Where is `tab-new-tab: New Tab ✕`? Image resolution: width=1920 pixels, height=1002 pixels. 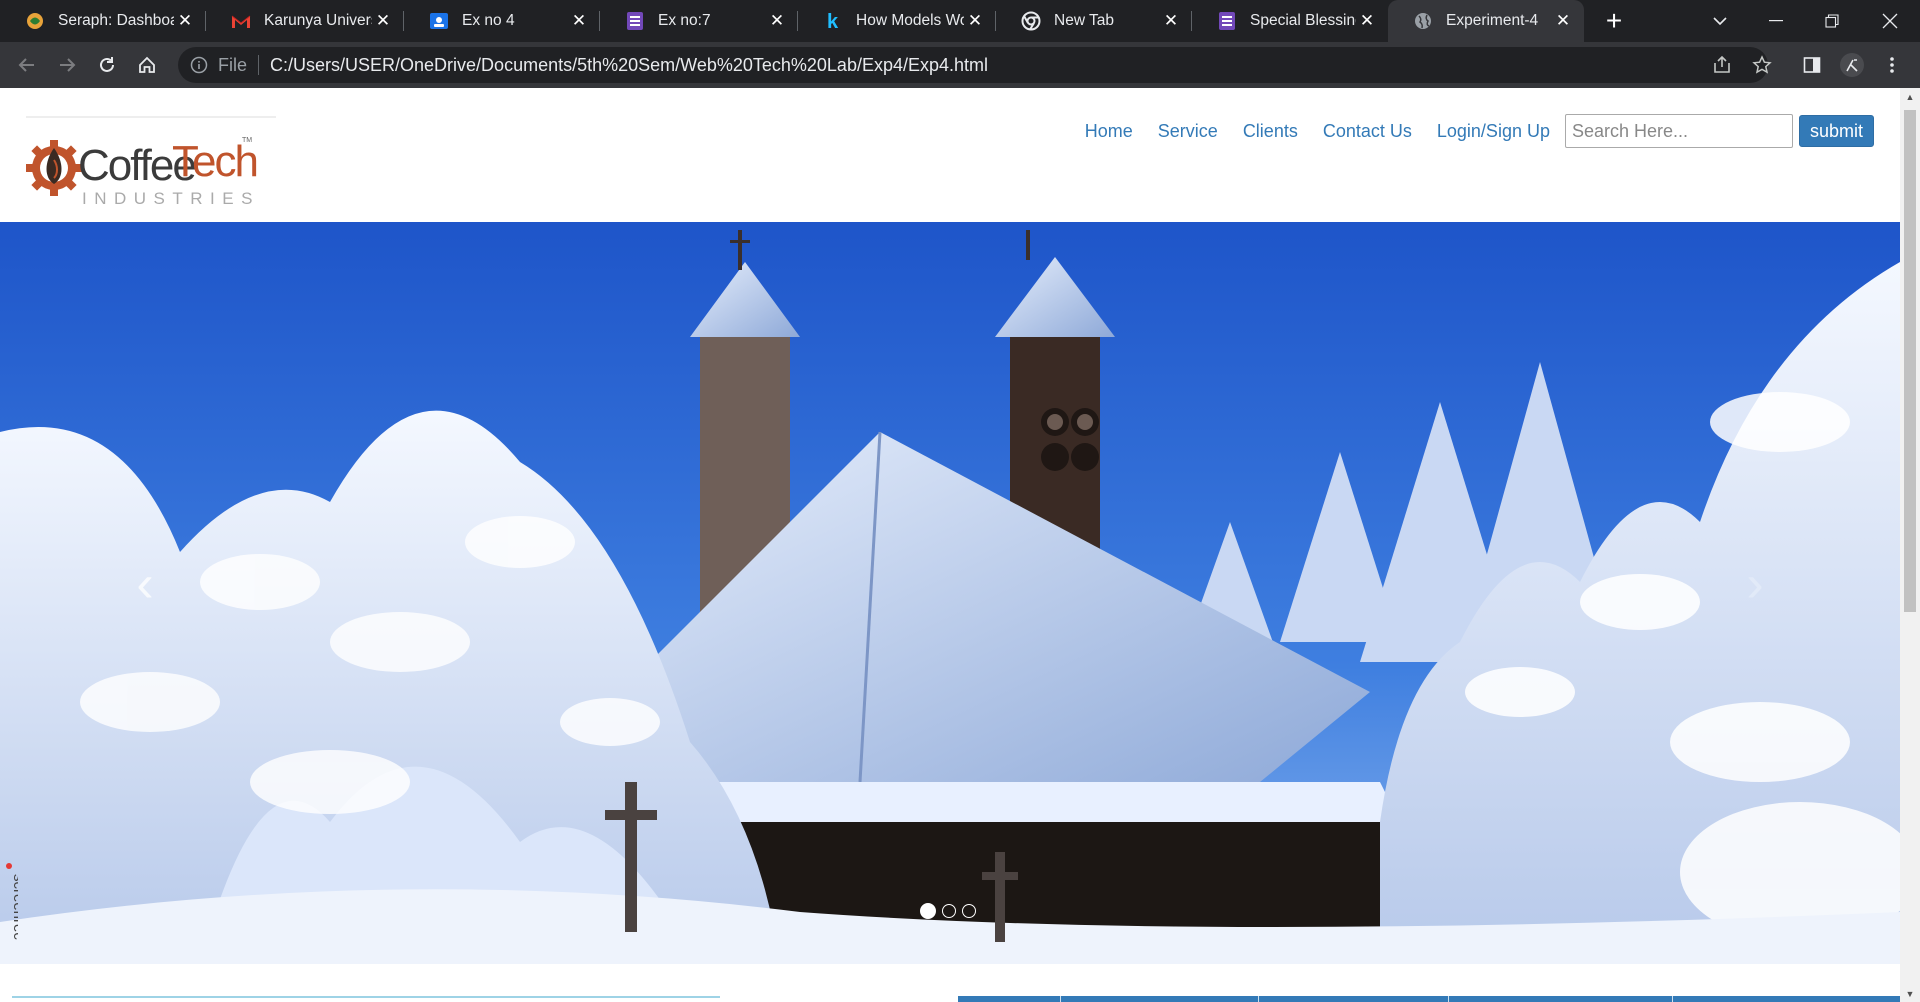
tab-new-tab: New Tab ✕ is located at coordinates (1094, 21).